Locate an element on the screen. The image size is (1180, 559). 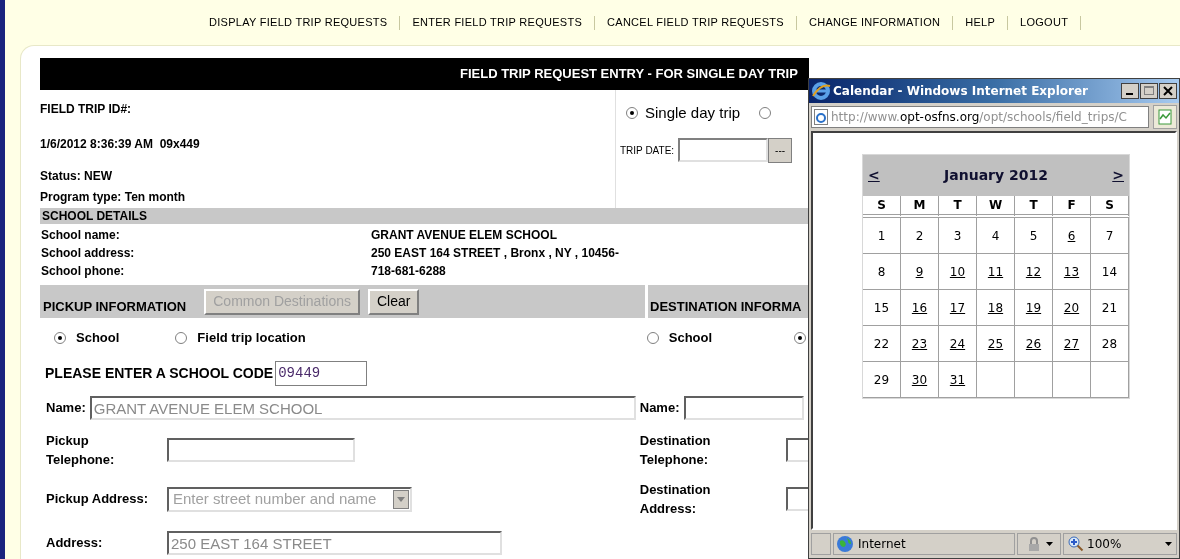
program-type-text: Program type: Ten month is located at coordinates (113, 197).